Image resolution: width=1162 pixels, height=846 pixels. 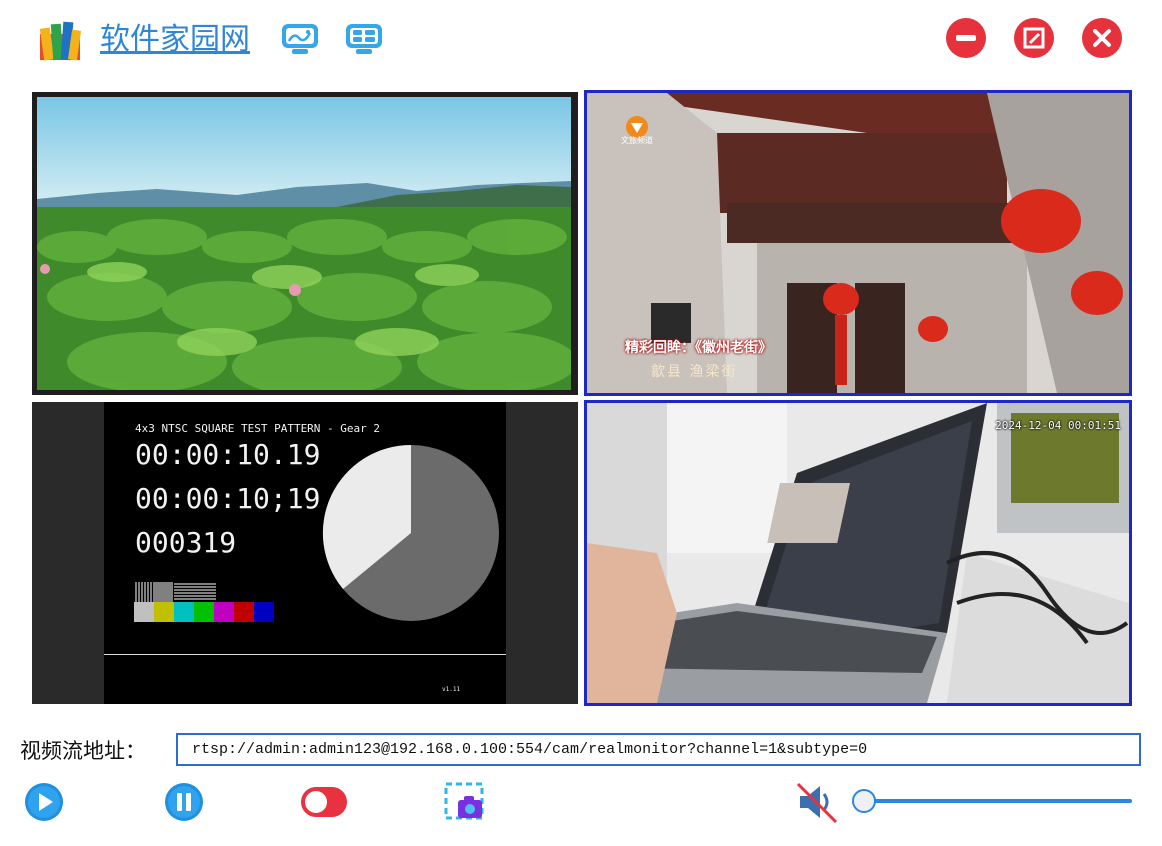 I want to click on logo-icon, so click(x=60, y=41).